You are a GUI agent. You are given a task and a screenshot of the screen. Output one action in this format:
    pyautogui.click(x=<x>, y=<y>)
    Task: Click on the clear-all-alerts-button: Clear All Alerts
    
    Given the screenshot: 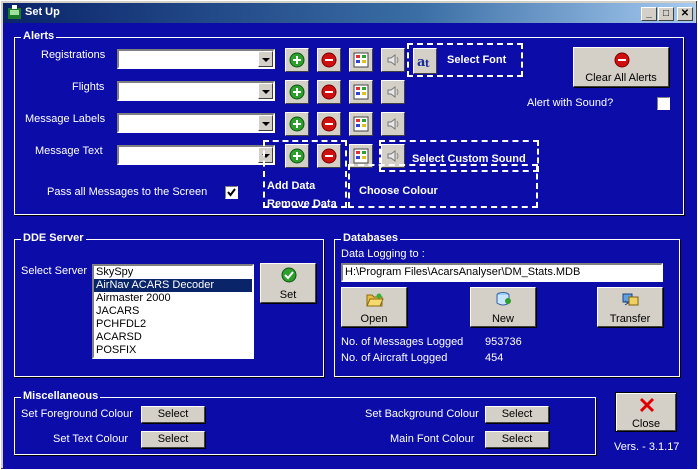 What is the action you would take?
    pyautogui.click(x=621, y=67)
    